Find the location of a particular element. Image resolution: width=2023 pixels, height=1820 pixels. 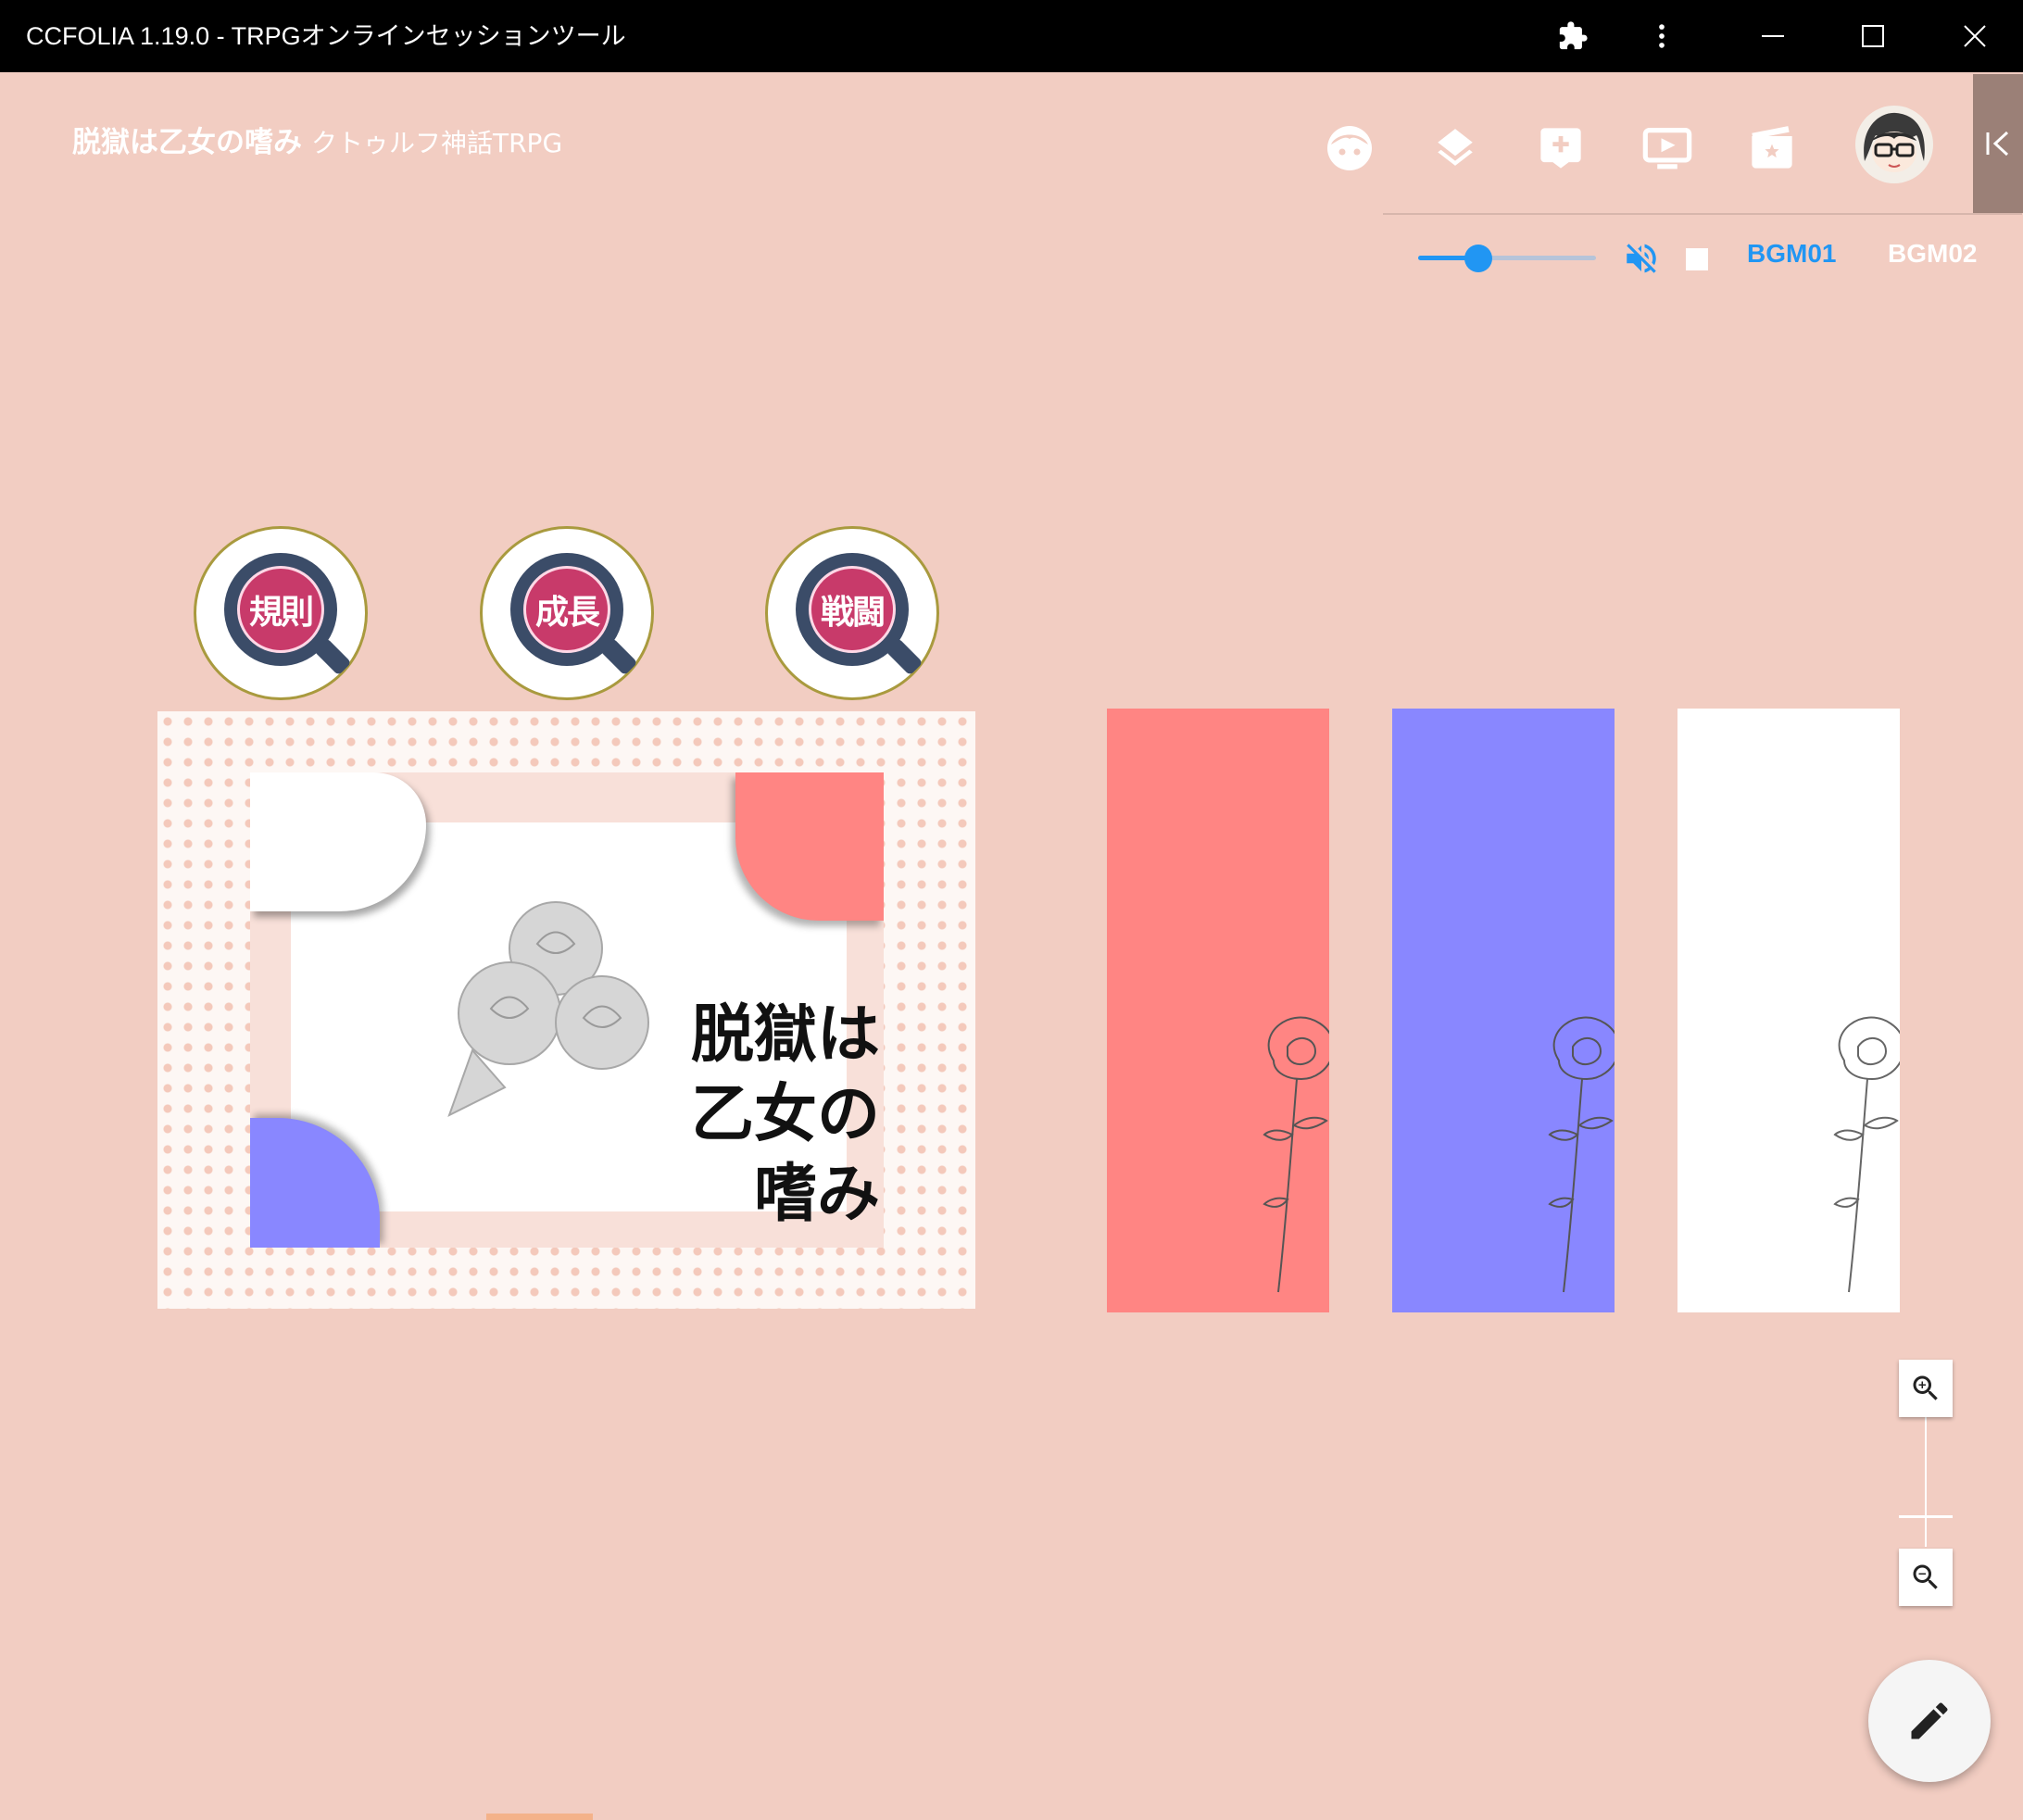

scene-icon is located at coordinates (1772, 148).